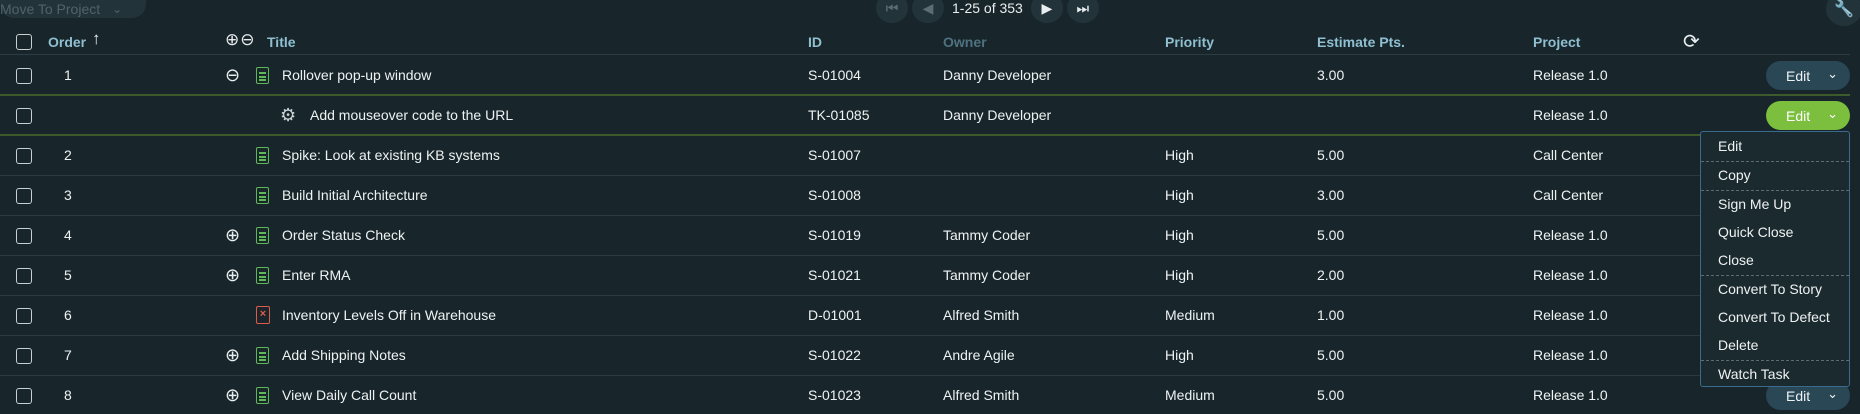 This screenshot has height=414, width=1860. I want to click on row-owner: Andre Agile, so click(979, 355).